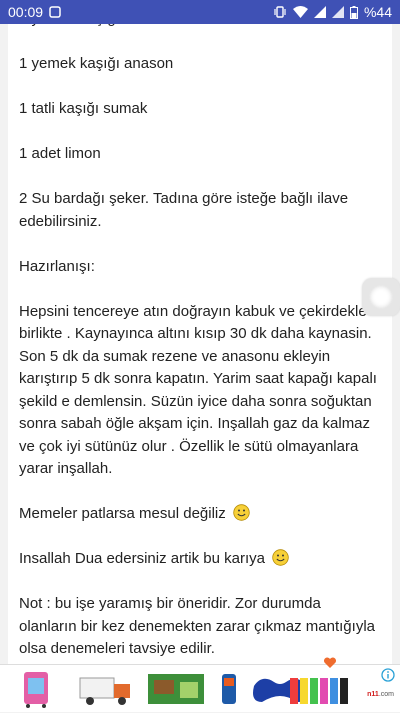  What do you see at coordinates (200, 12) in the screenshot?
I see `status-bar: 00:09 %44` at bounding box center [200, 12].